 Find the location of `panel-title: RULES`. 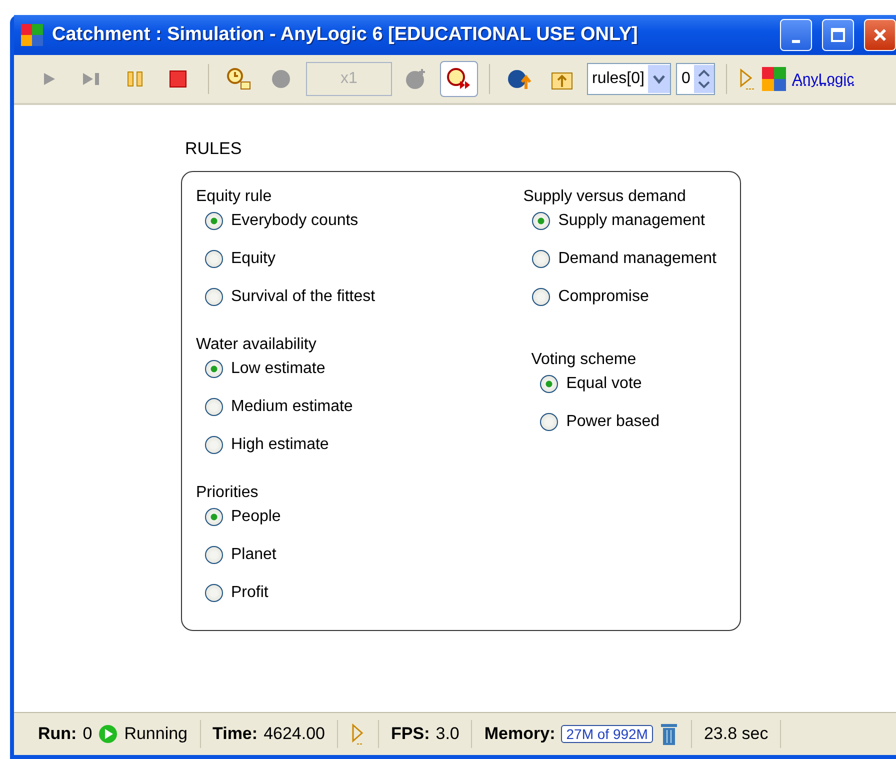

panel-title: RULES is located at coordinates (213, 149).